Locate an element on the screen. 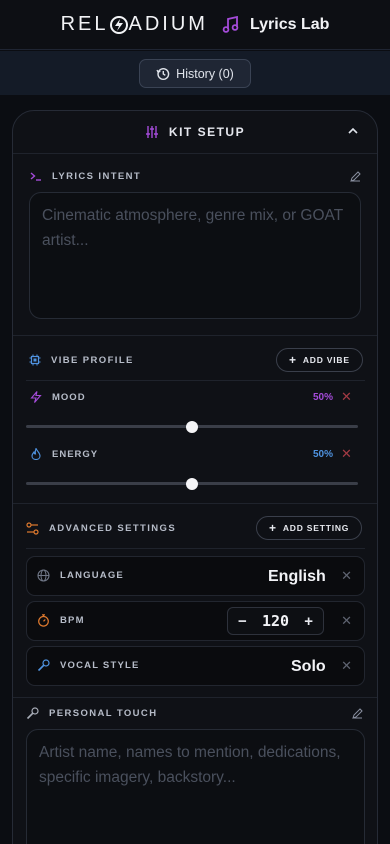  terminal-icon is located at coordinates (35, 176).